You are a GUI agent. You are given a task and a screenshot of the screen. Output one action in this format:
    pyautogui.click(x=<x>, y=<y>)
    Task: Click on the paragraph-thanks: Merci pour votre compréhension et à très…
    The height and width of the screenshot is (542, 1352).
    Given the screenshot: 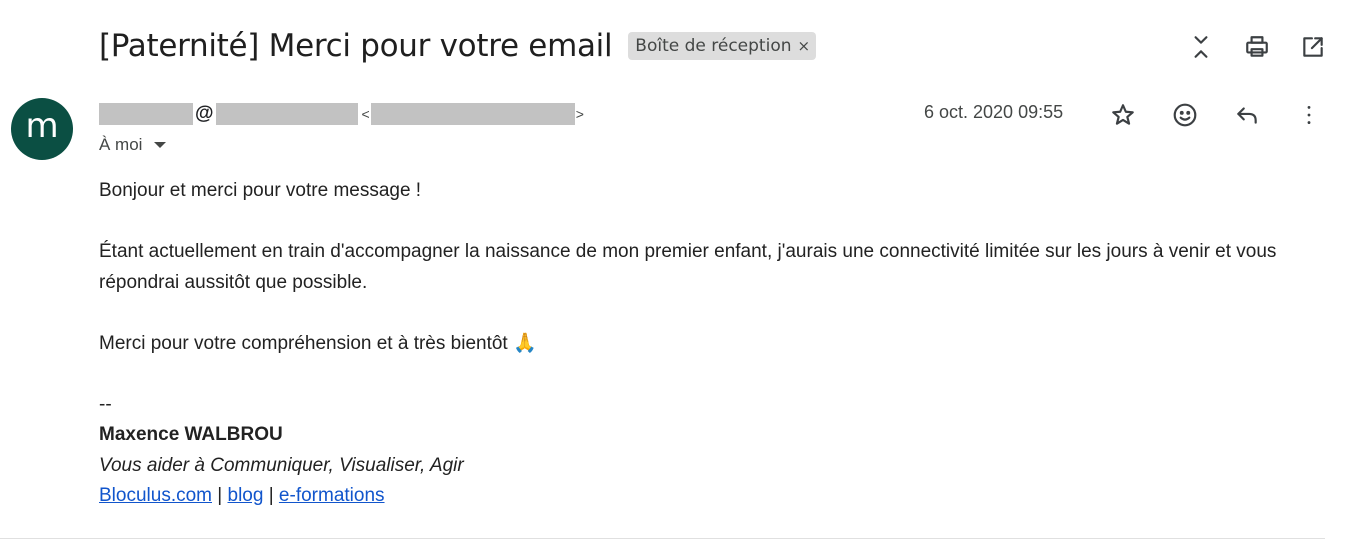 What is the action you would take?
    pyautogui.click(x=318, y=343)
    